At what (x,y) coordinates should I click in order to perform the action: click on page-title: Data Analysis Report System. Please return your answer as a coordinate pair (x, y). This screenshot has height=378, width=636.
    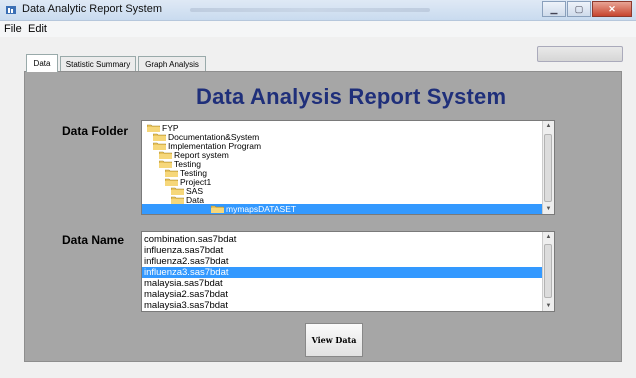
    Looking at the image, I should click on (351, 96).